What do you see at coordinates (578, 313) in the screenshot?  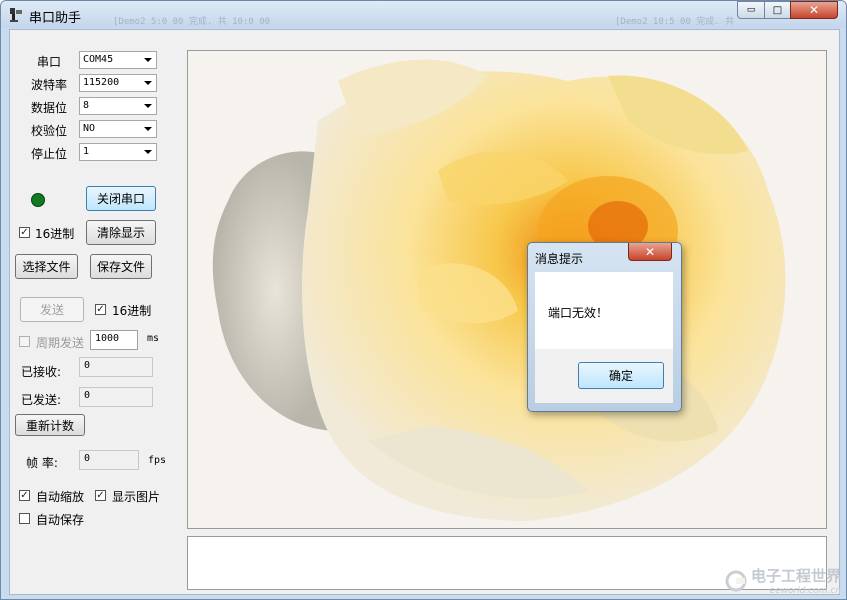 I see `dialog-message: 端口无效！` at bounding box center [578, 313].